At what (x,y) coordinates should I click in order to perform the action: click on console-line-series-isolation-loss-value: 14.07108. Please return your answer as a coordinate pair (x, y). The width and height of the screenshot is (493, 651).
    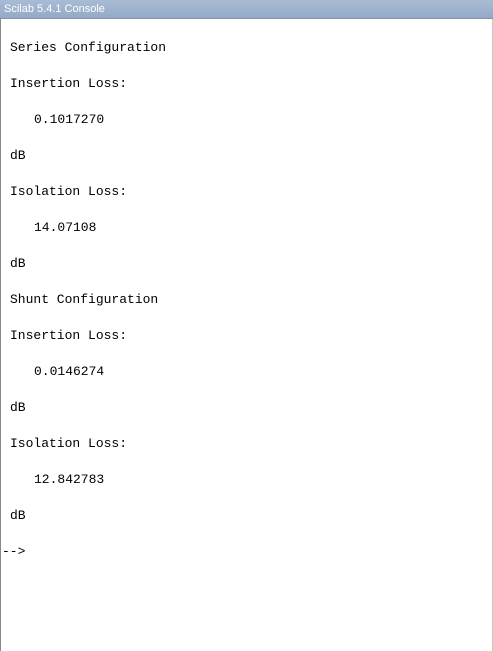
    Looking at the image, I should click on (65, 227).